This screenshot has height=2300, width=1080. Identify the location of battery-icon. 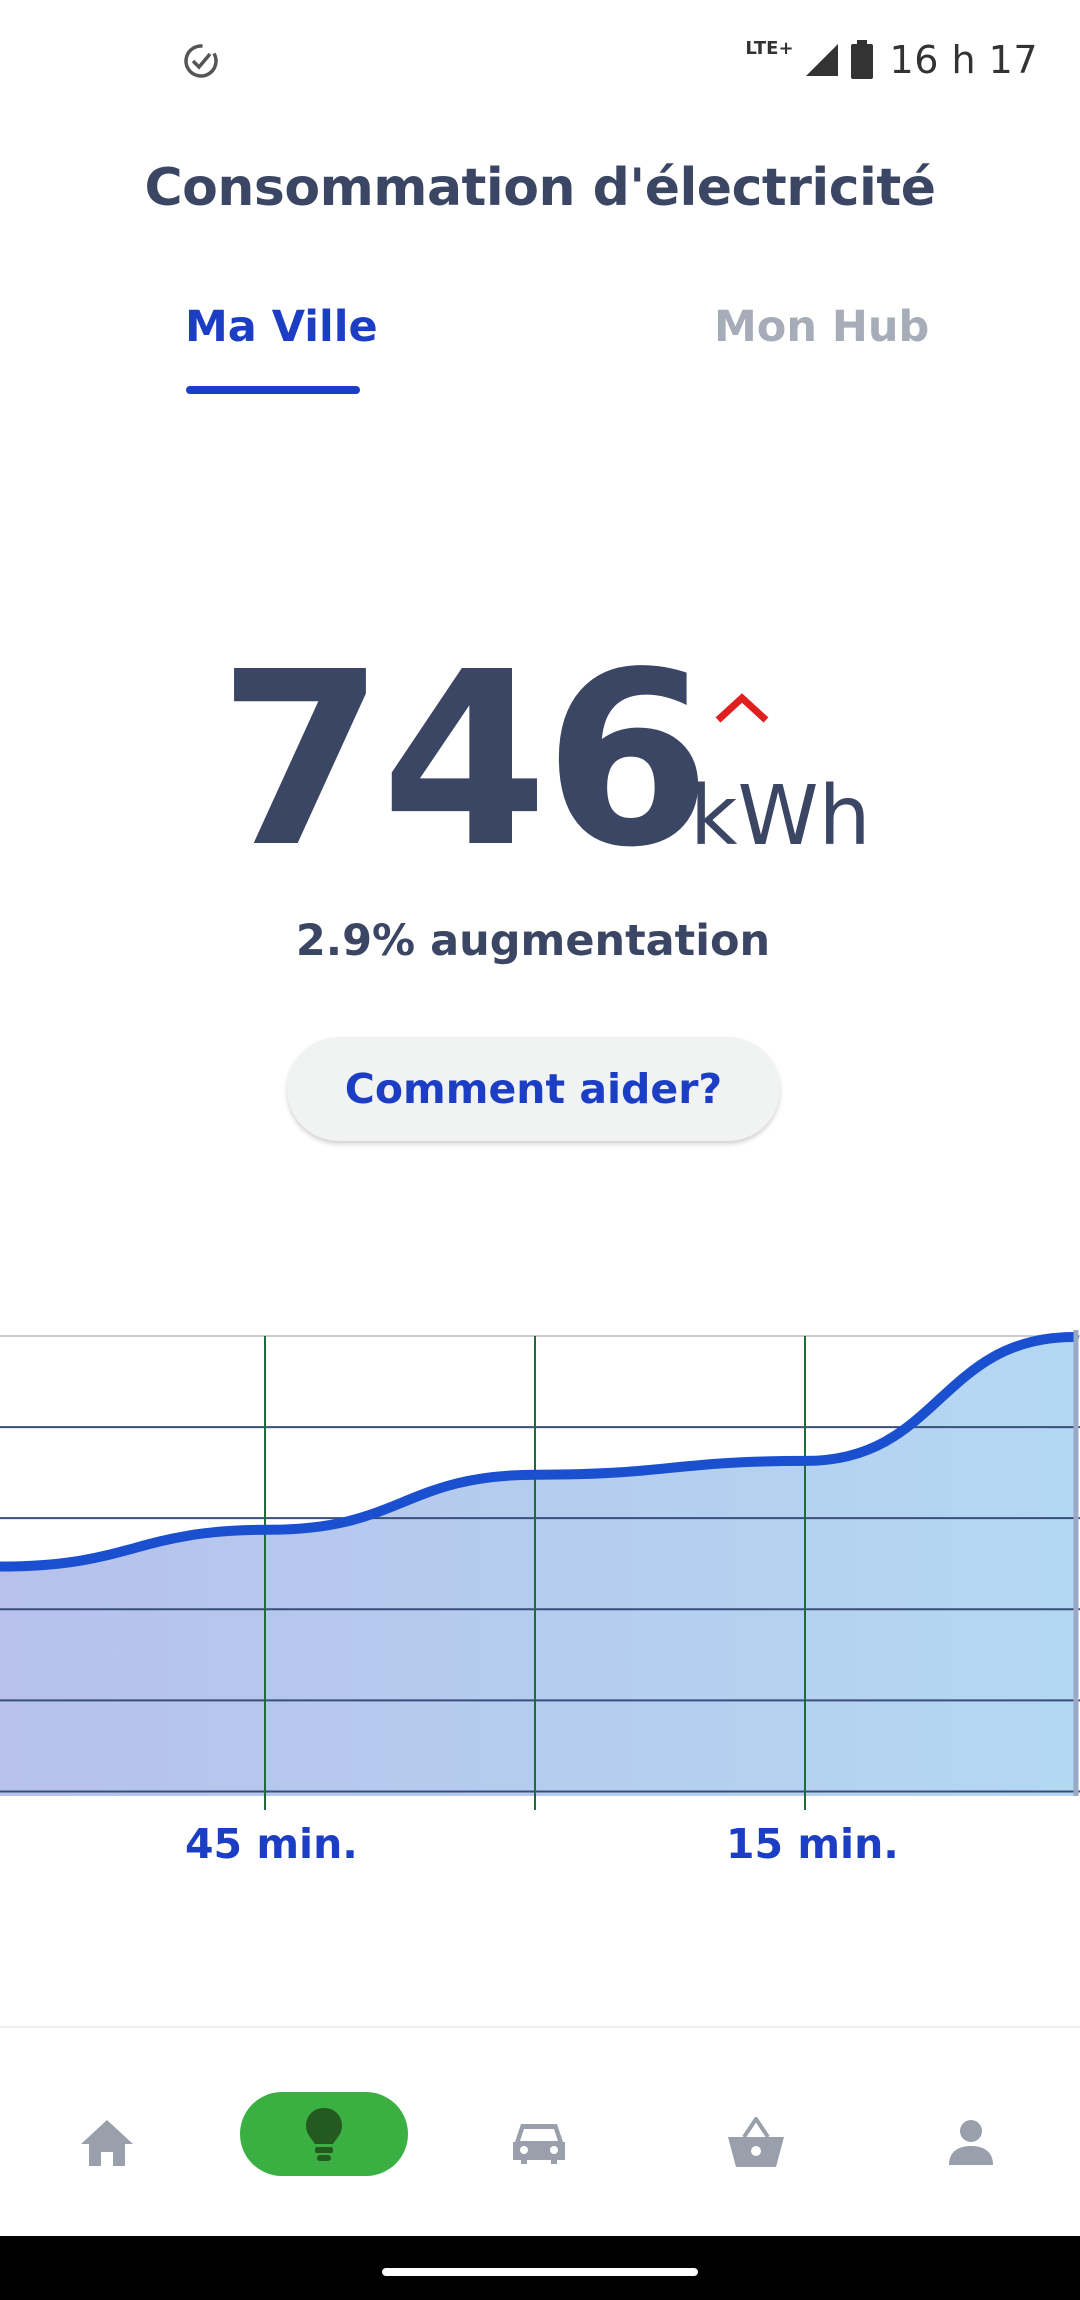
(861, 59).